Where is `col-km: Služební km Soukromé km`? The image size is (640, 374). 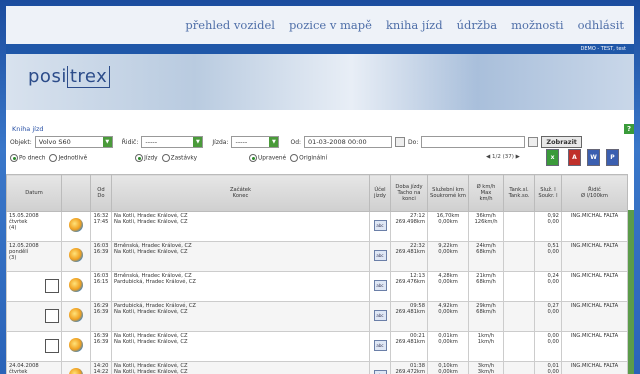
col-km: Služební km Soukromé km is located at coordinates (448, 193).